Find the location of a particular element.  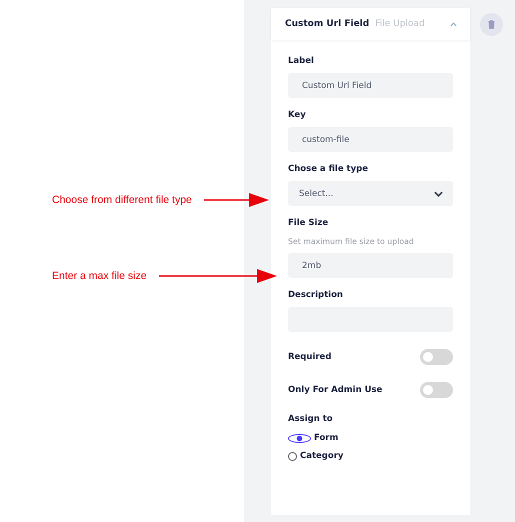

field-label: File Size is located at coordinates (309, 223).